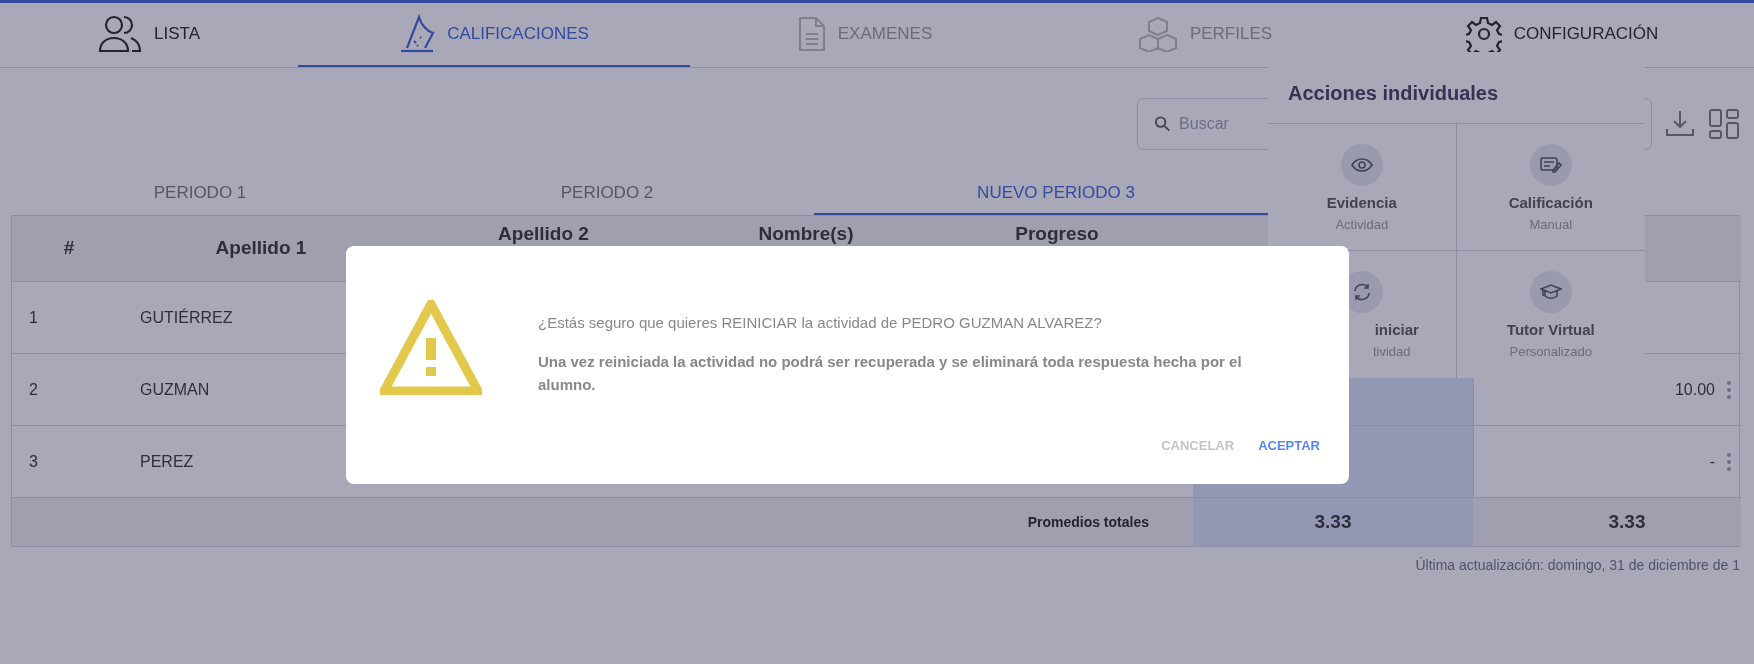 The image size is (1754, 664). Describe the element at coordinates (1483, 34) in the screenshot. I see `gear-icon` at that location.